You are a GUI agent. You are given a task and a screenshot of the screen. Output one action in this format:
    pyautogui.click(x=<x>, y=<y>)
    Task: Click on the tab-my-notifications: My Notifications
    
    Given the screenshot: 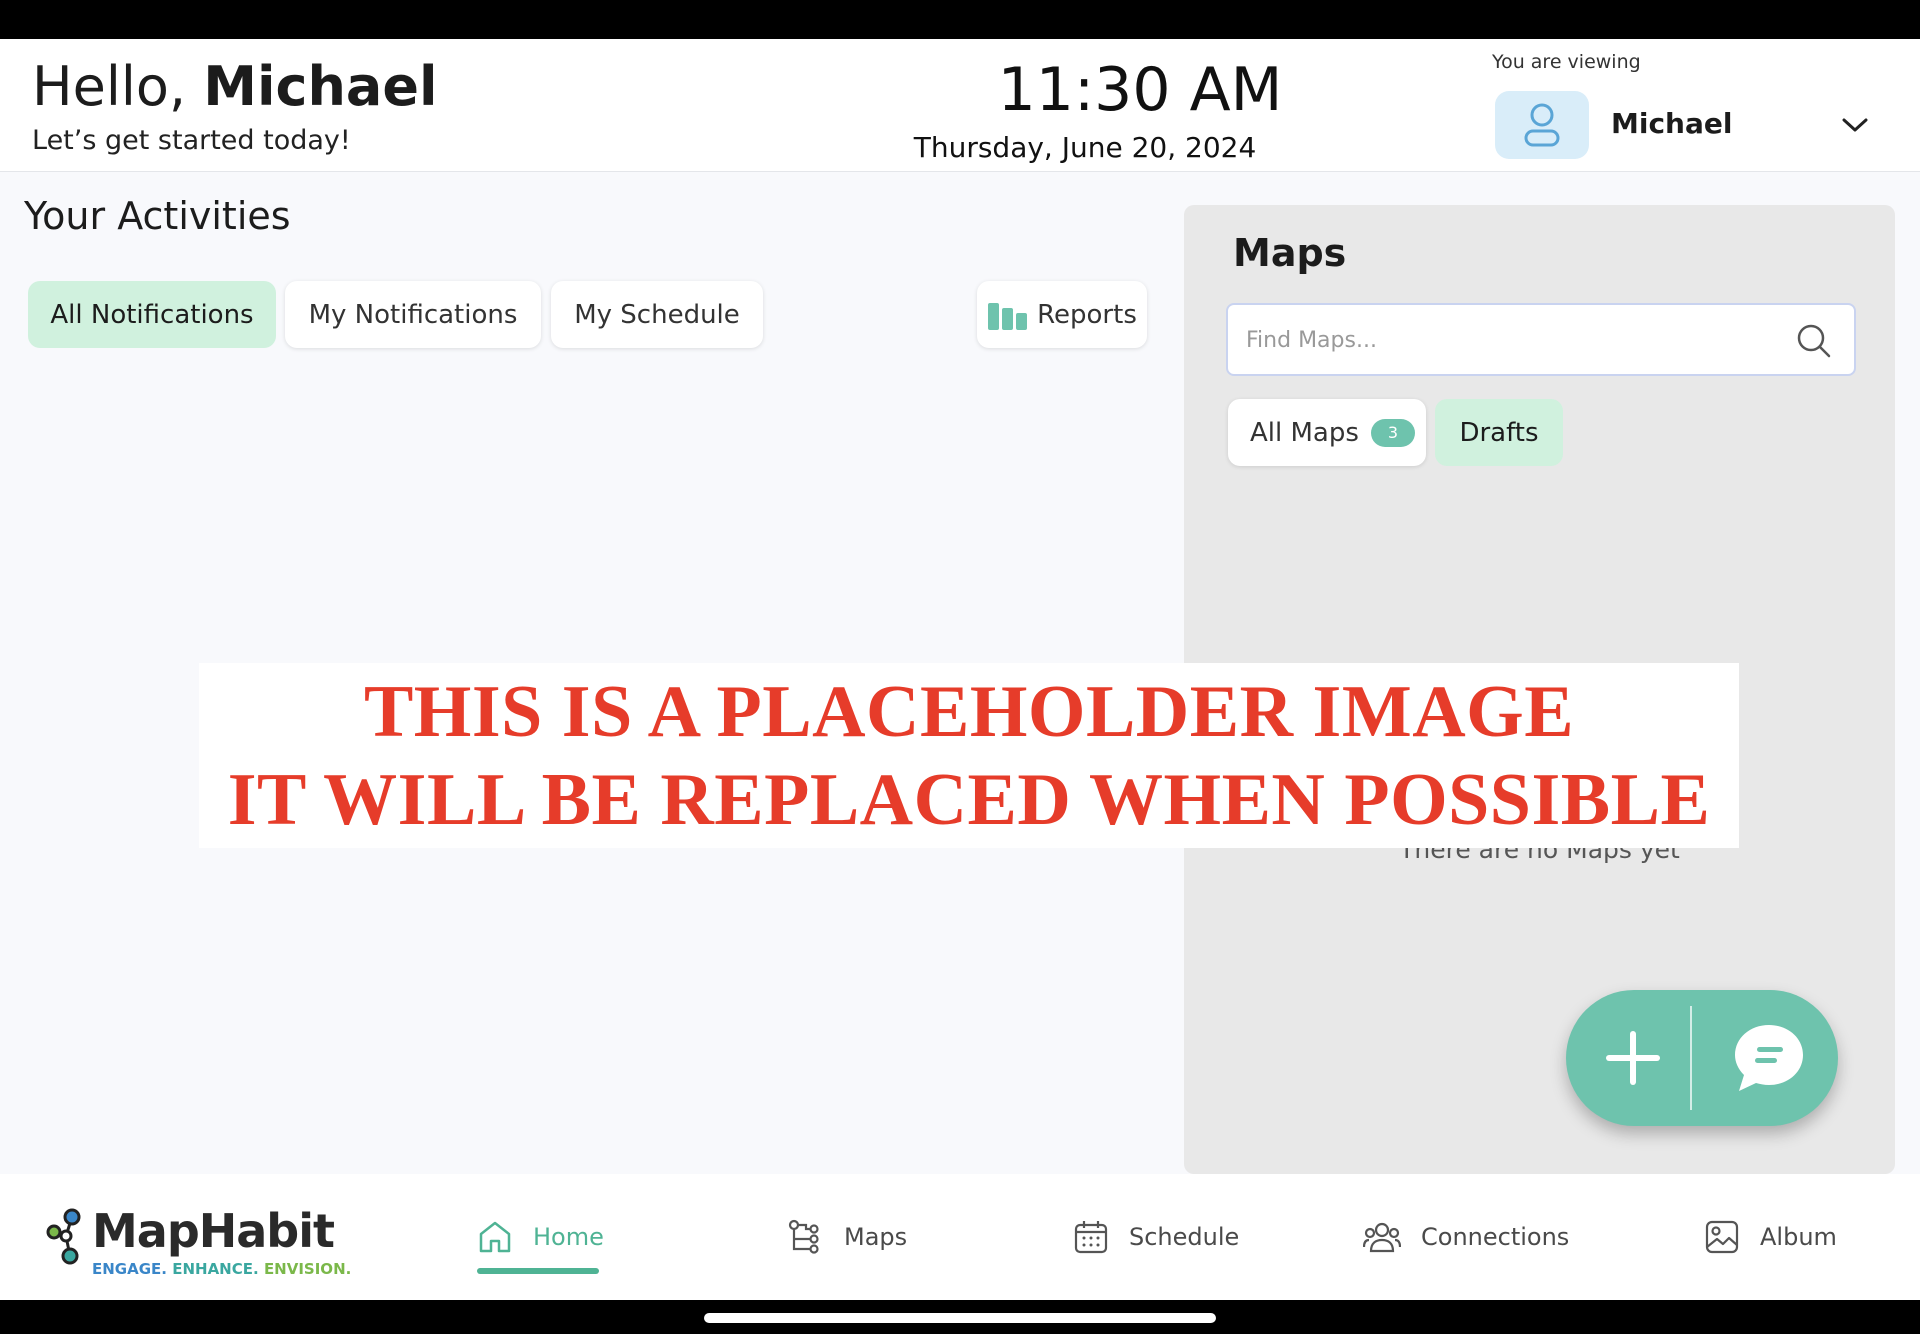 What is the action you would take?
    pyautogui.click(x=413, y=314)
    